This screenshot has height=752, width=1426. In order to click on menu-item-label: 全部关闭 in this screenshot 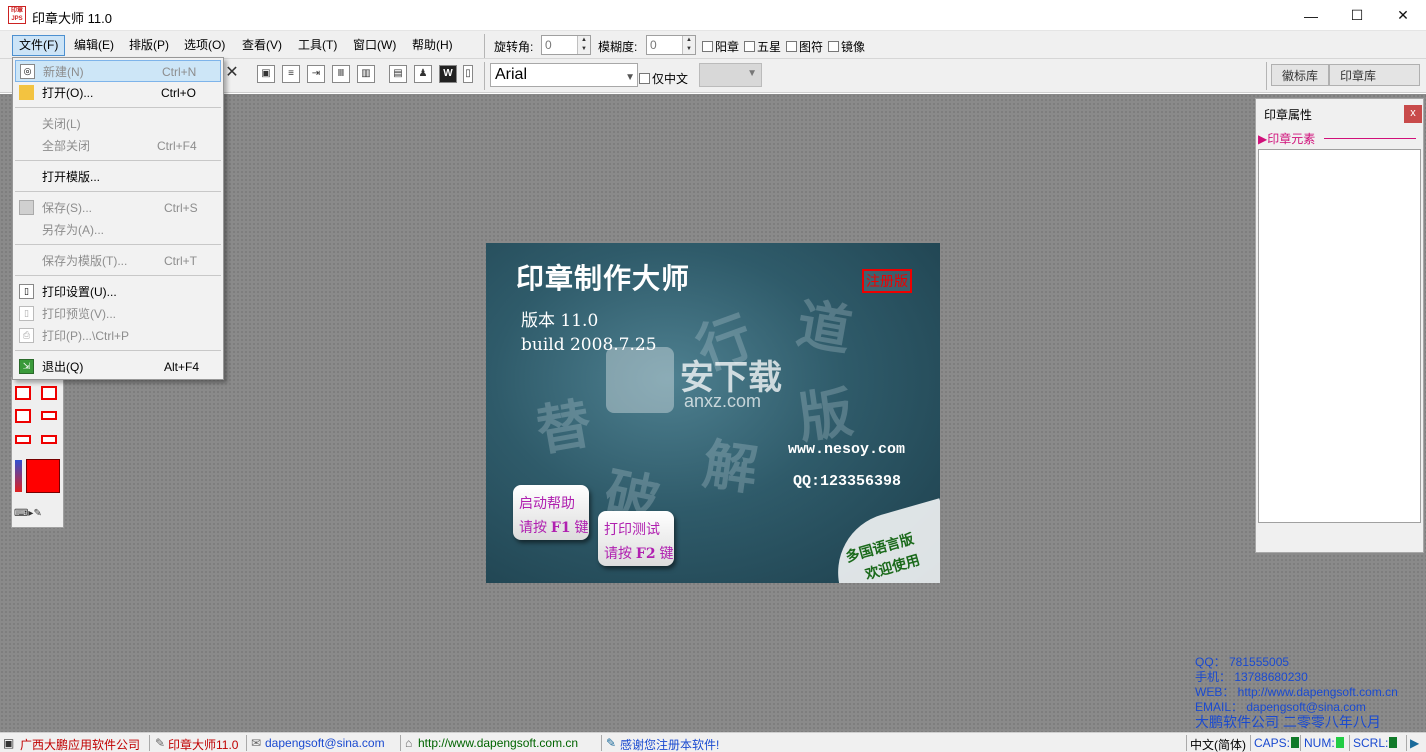, I will do `click(66, 146)`.